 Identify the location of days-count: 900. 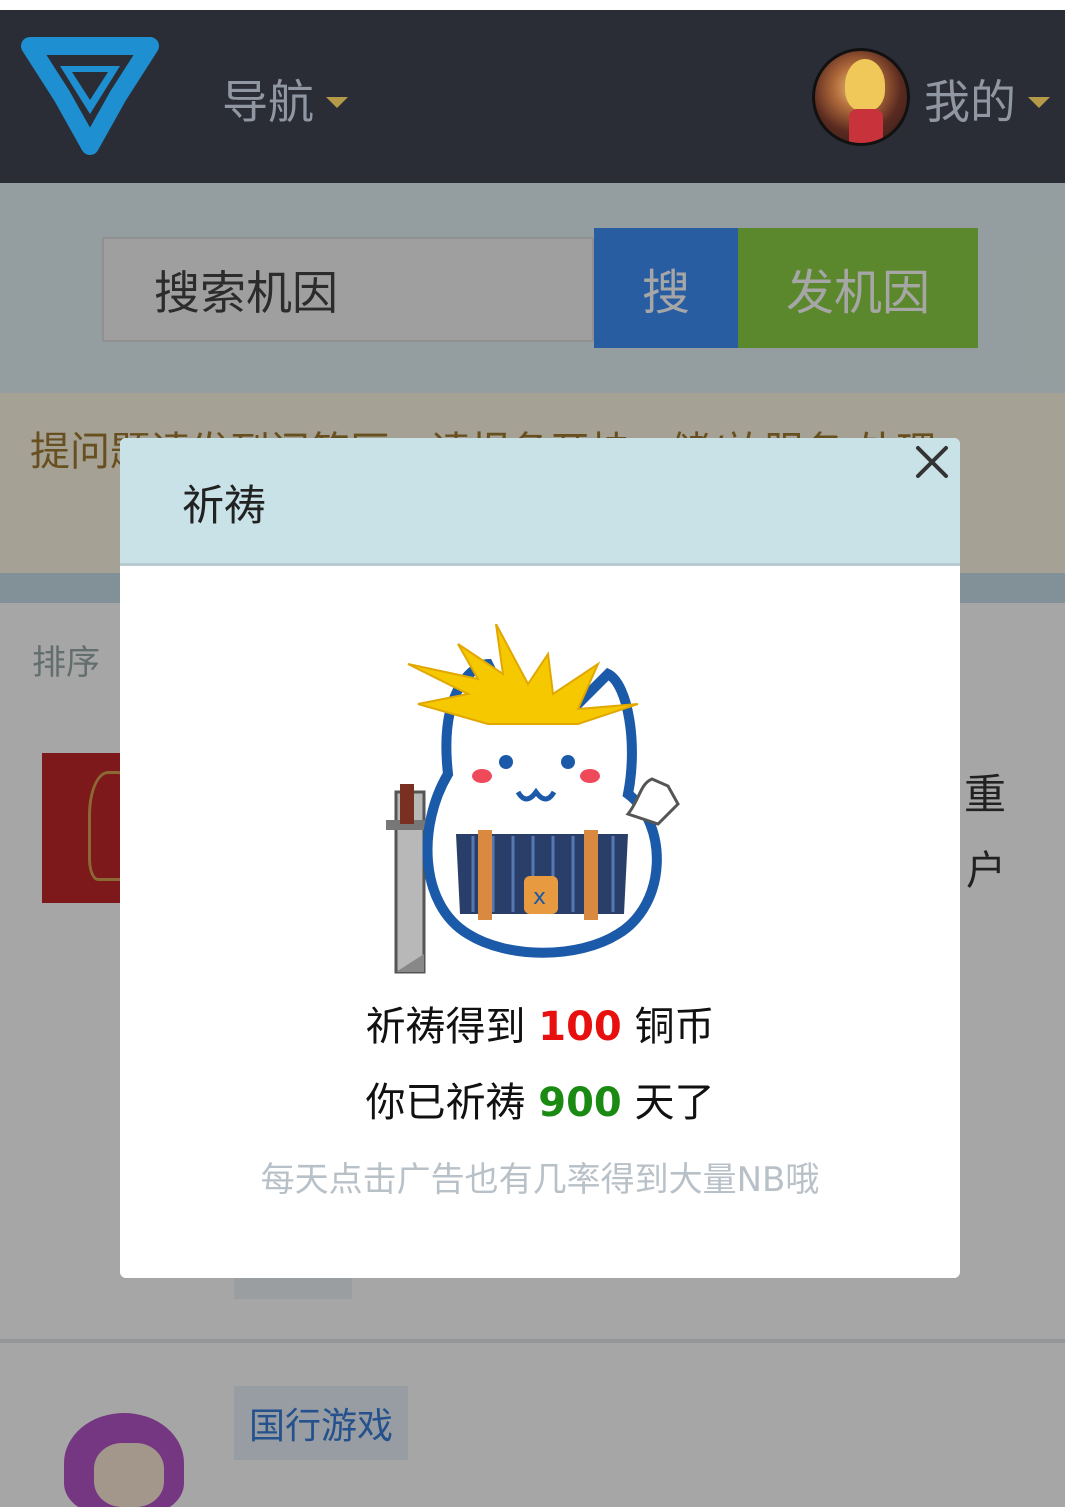
(580, 1103).